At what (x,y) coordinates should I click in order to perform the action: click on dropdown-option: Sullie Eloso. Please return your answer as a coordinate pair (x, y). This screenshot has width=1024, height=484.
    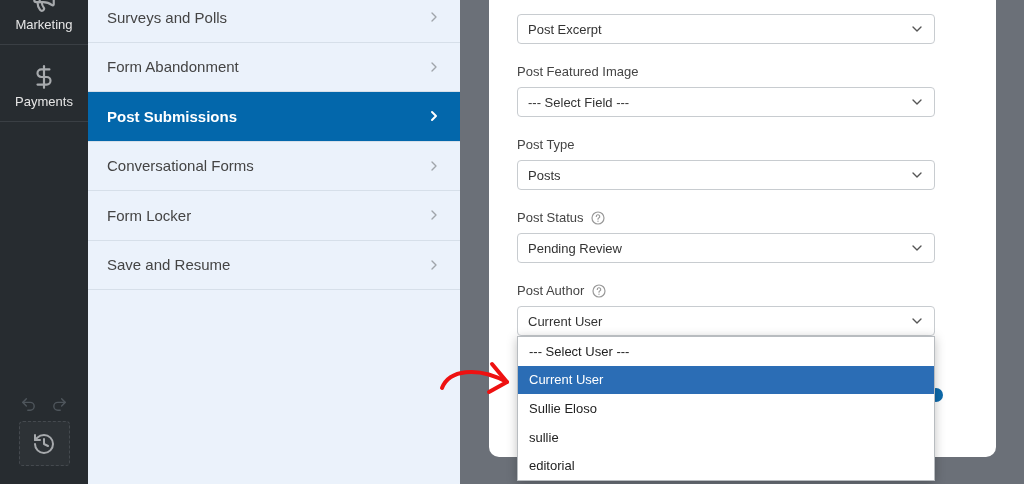
    Looking at the image, I should click on (726, 408).